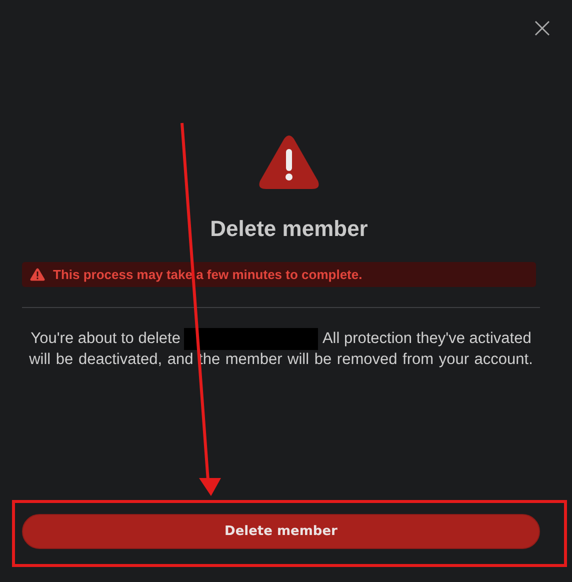  Describe the element at coordinates (207, 274) in the screenshot. I see `alert-text: This process may take a few minutes to complete.` at that location.